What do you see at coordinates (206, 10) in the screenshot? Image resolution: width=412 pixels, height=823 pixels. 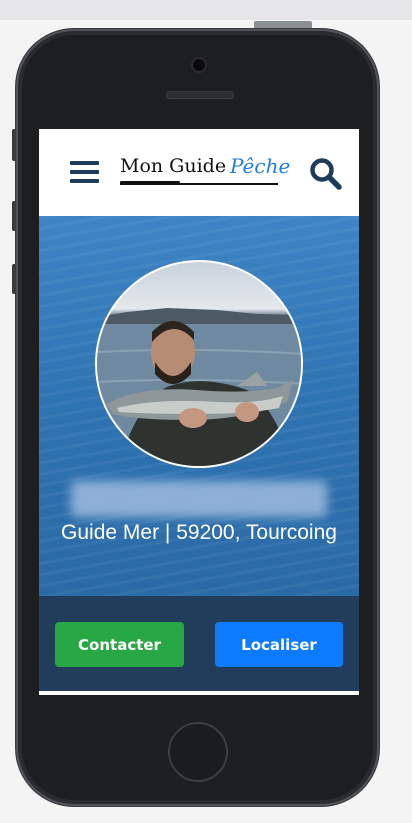 I see `top-gray-bar` at bounding box center [206, 10].